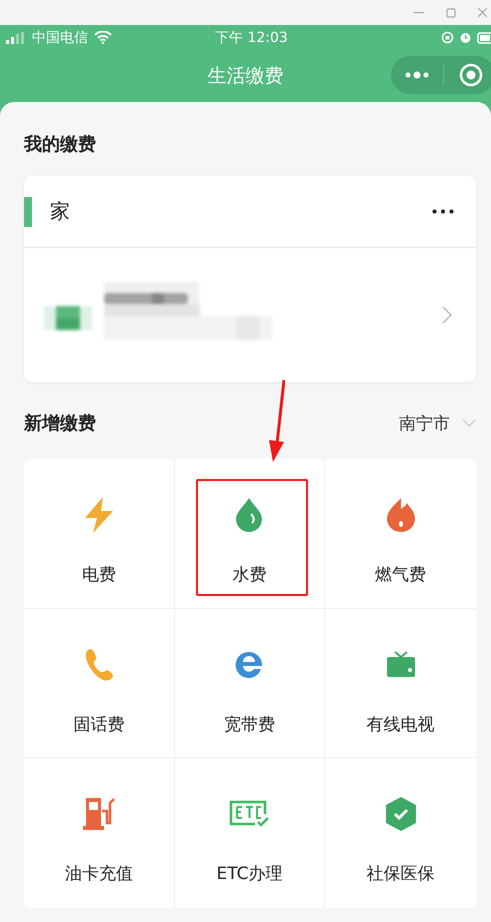 The width and height of the screenshot is (491, 922). Describe the element at coordinates (246, 76) in the screenshot. I see `page-title: 生活缴费` at that location.